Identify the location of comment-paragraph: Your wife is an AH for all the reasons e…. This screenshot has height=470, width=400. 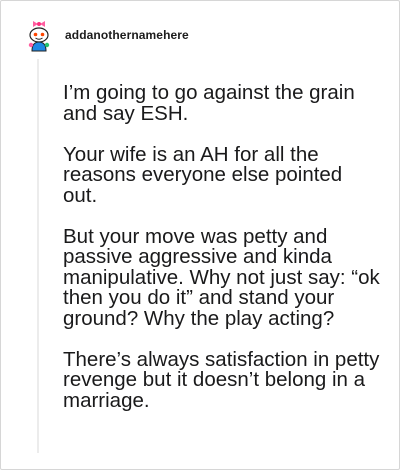
(203, 174).